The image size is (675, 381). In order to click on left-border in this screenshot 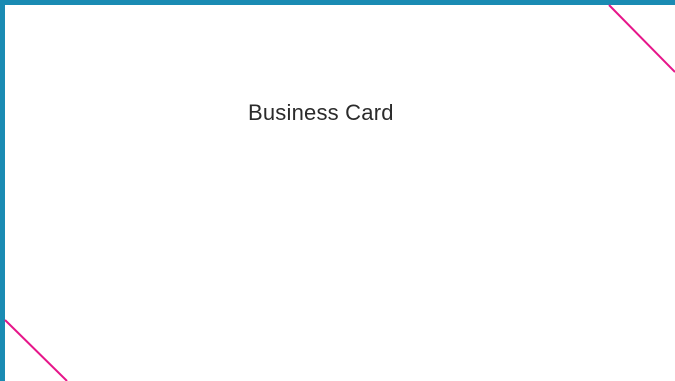, I will do `click(2, 190)`.